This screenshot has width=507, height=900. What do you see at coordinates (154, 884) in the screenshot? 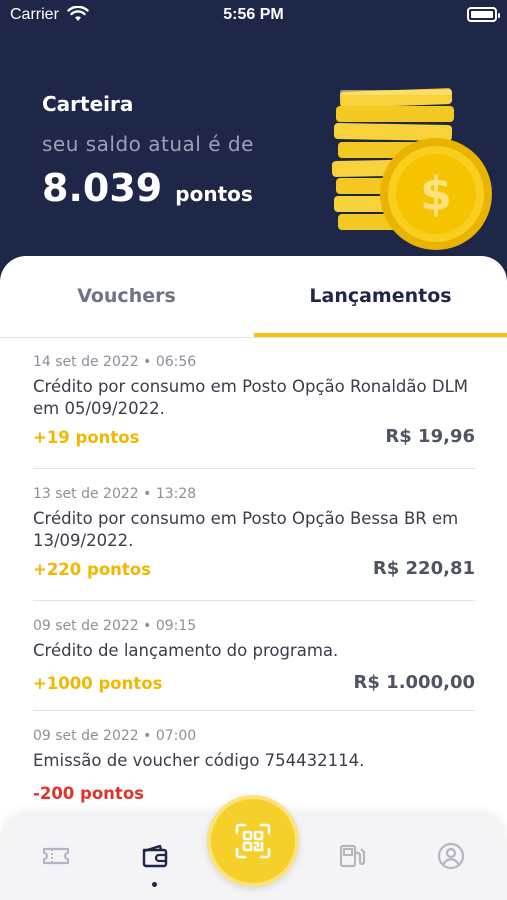
I see `active-nav-dot` at bounding box center [154, 884].